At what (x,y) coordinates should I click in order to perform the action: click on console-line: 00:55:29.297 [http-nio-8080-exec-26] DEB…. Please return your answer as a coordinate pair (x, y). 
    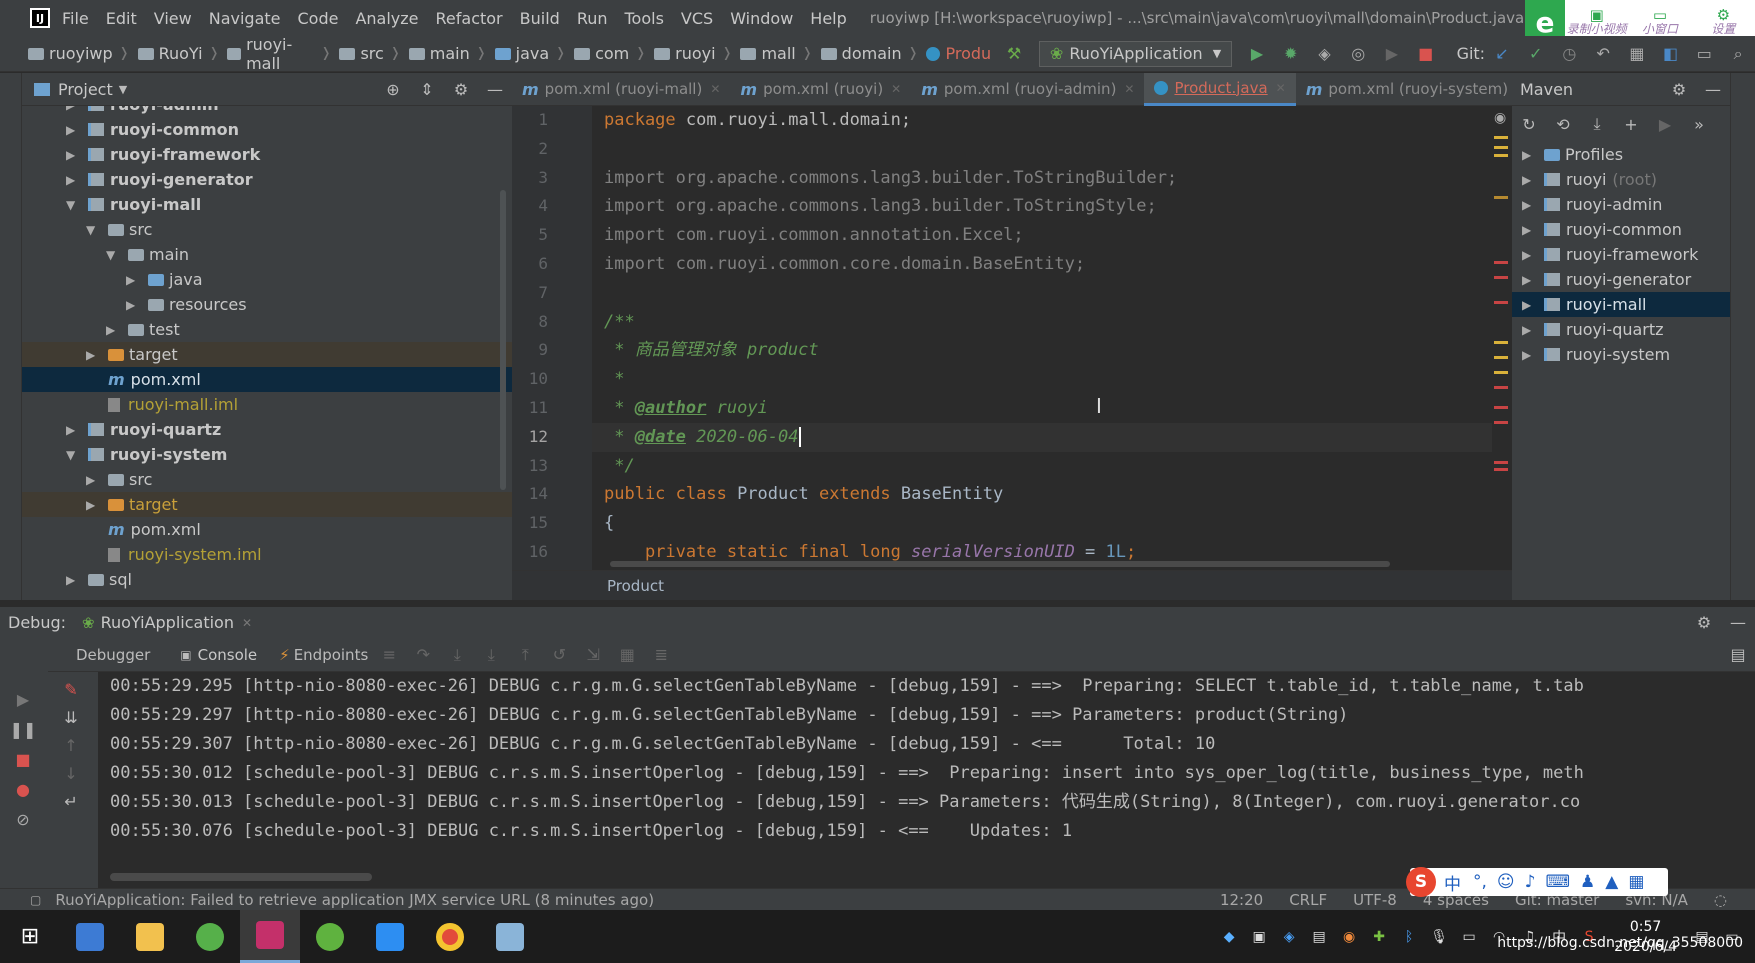
    Looking at the image, I should click on (918, 715).